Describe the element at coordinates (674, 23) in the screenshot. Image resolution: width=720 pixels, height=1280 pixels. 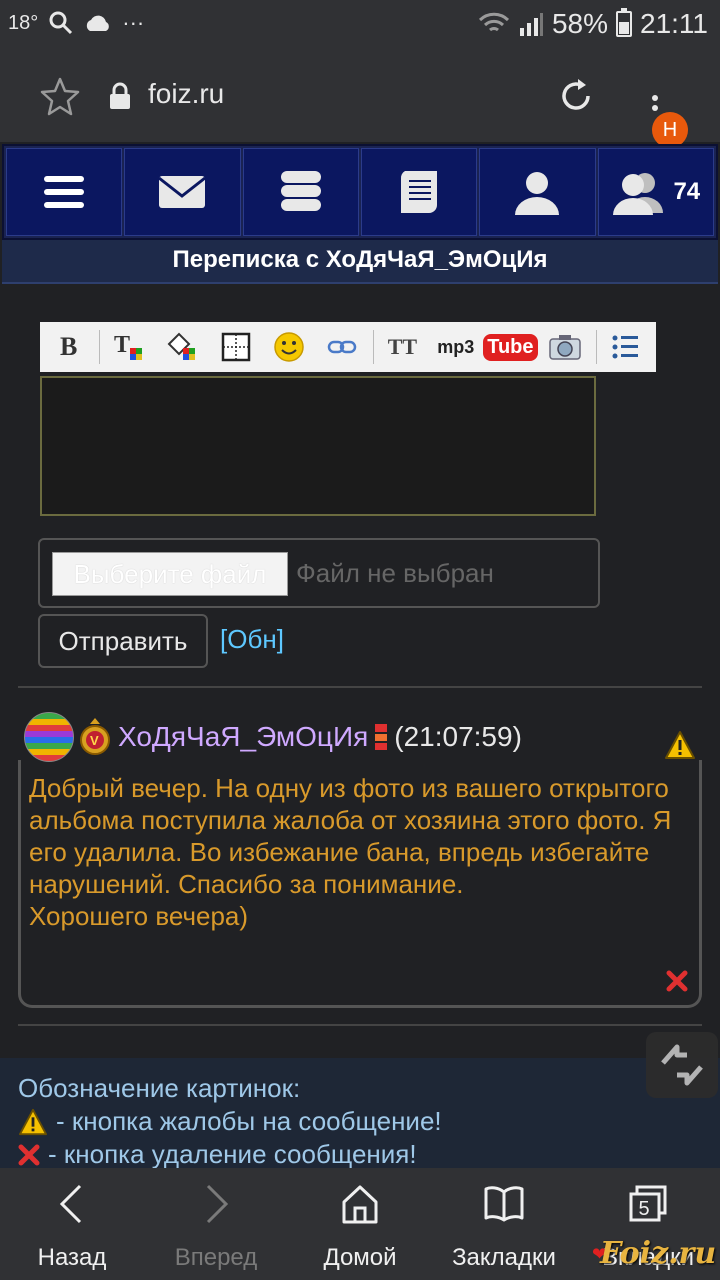
I see `clock: 21:11` at that location.